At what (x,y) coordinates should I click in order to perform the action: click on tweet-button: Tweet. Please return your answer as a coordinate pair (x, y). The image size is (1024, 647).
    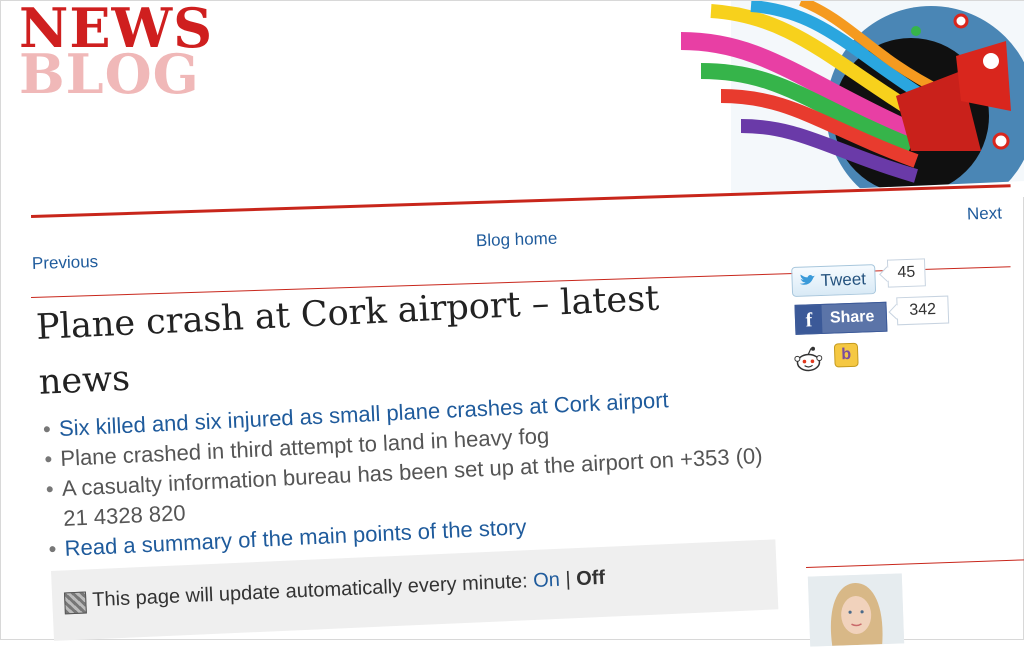
    Looking at the image, I should click on (834, 280).